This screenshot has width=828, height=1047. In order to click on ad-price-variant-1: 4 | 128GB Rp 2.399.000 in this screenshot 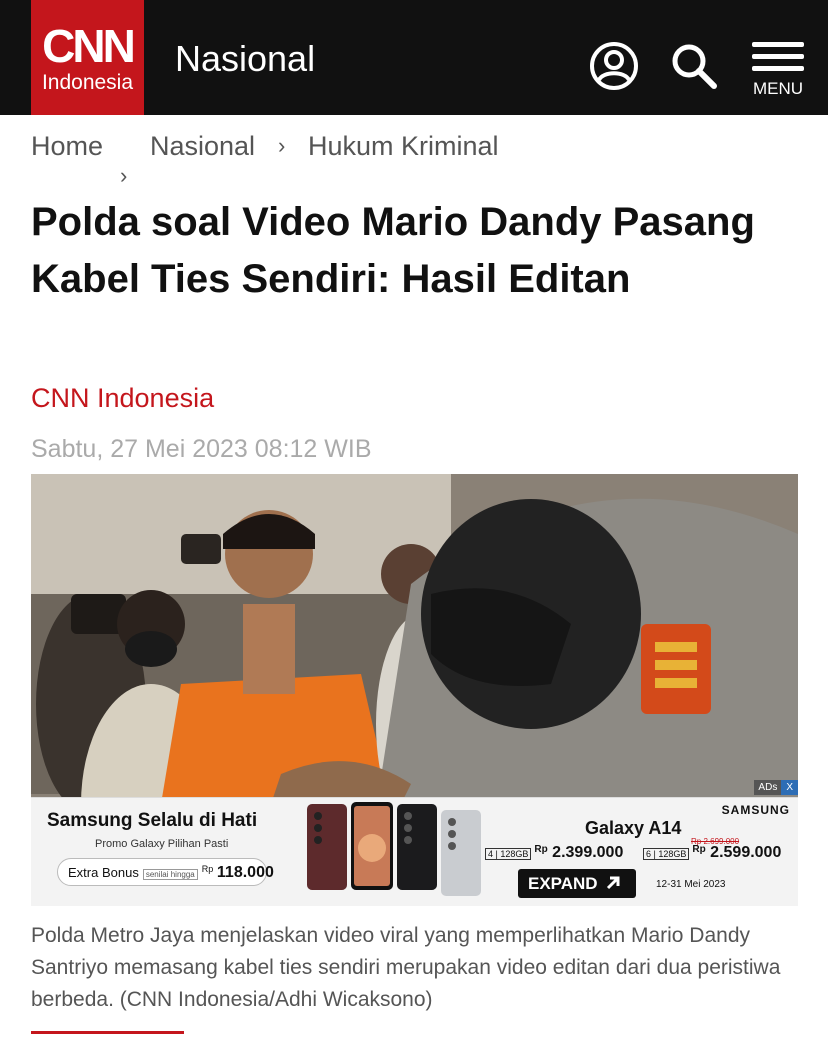, I will do `click(554, 853)`.